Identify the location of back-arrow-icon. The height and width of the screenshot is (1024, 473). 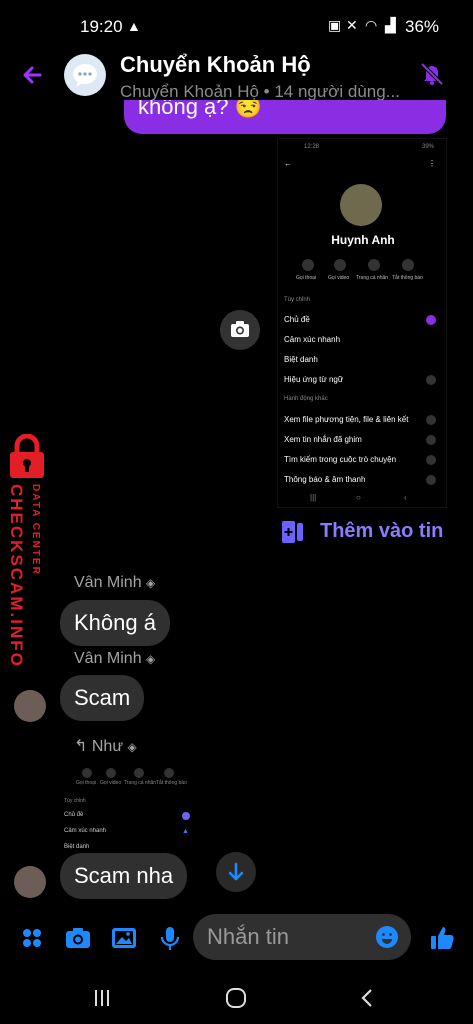
(33, 75).